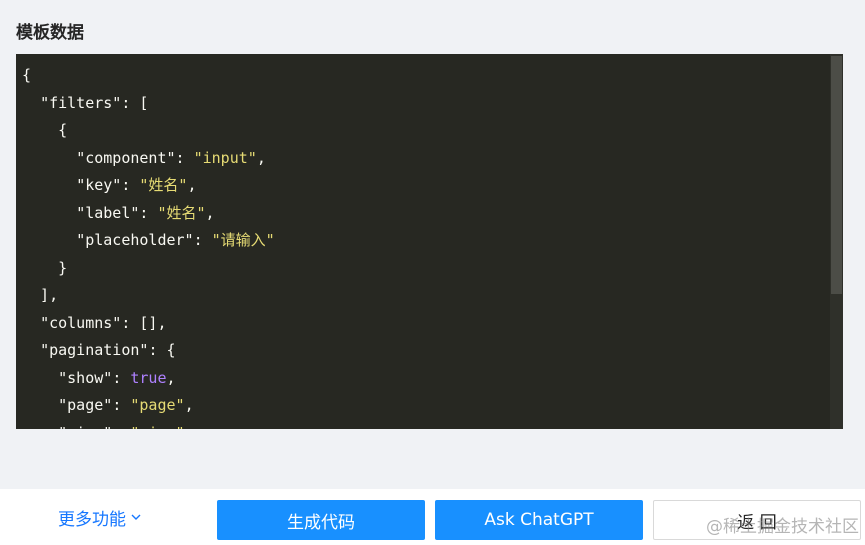 Image resolution: width=865 pixels, height=545 pixels. I want to click on code-line: ],, so click(424, 296).